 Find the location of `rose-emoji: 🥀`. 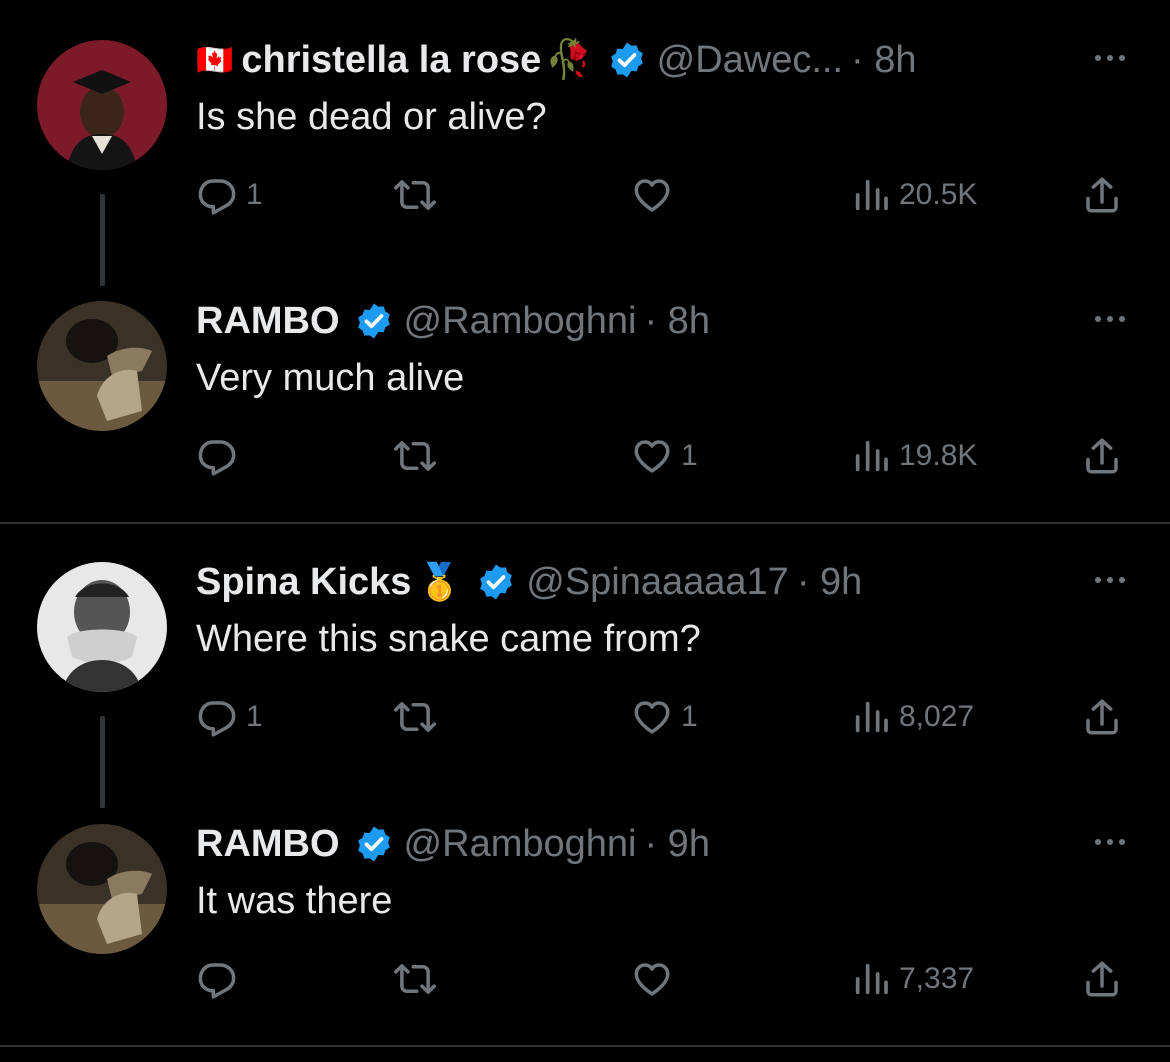

rose-emoji: 🥀 is located at coordinates (569, 60).